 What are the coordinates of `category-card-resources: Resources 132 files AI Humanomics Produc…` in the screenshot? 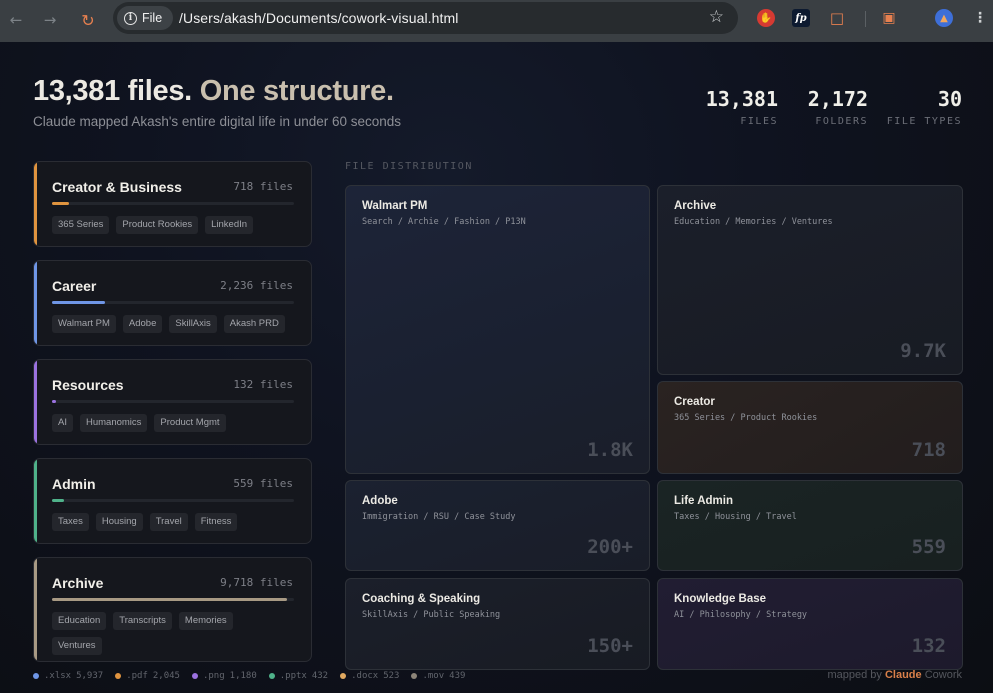 It's located at (172, 402).